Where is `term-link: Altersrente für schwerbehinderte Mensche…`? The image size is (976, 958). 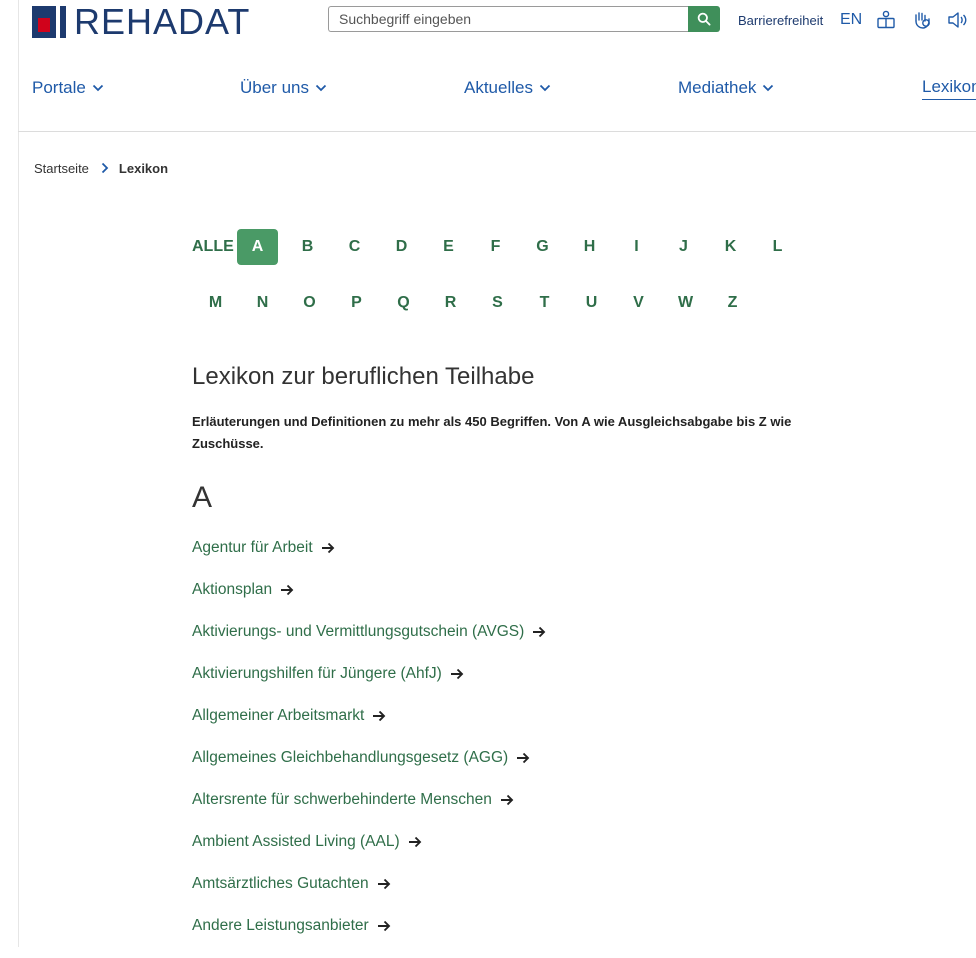
term-link: Altersrente für schwerbehinderte Mensche… is located at coordinates (353, 800).